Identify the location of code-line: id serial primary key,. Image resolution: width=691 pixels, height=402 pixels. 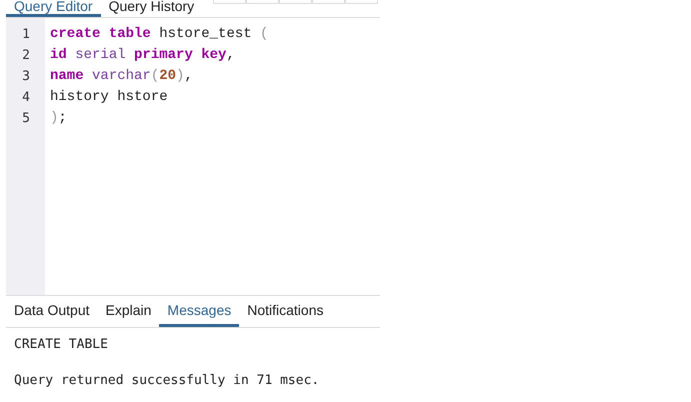
(143, 55).